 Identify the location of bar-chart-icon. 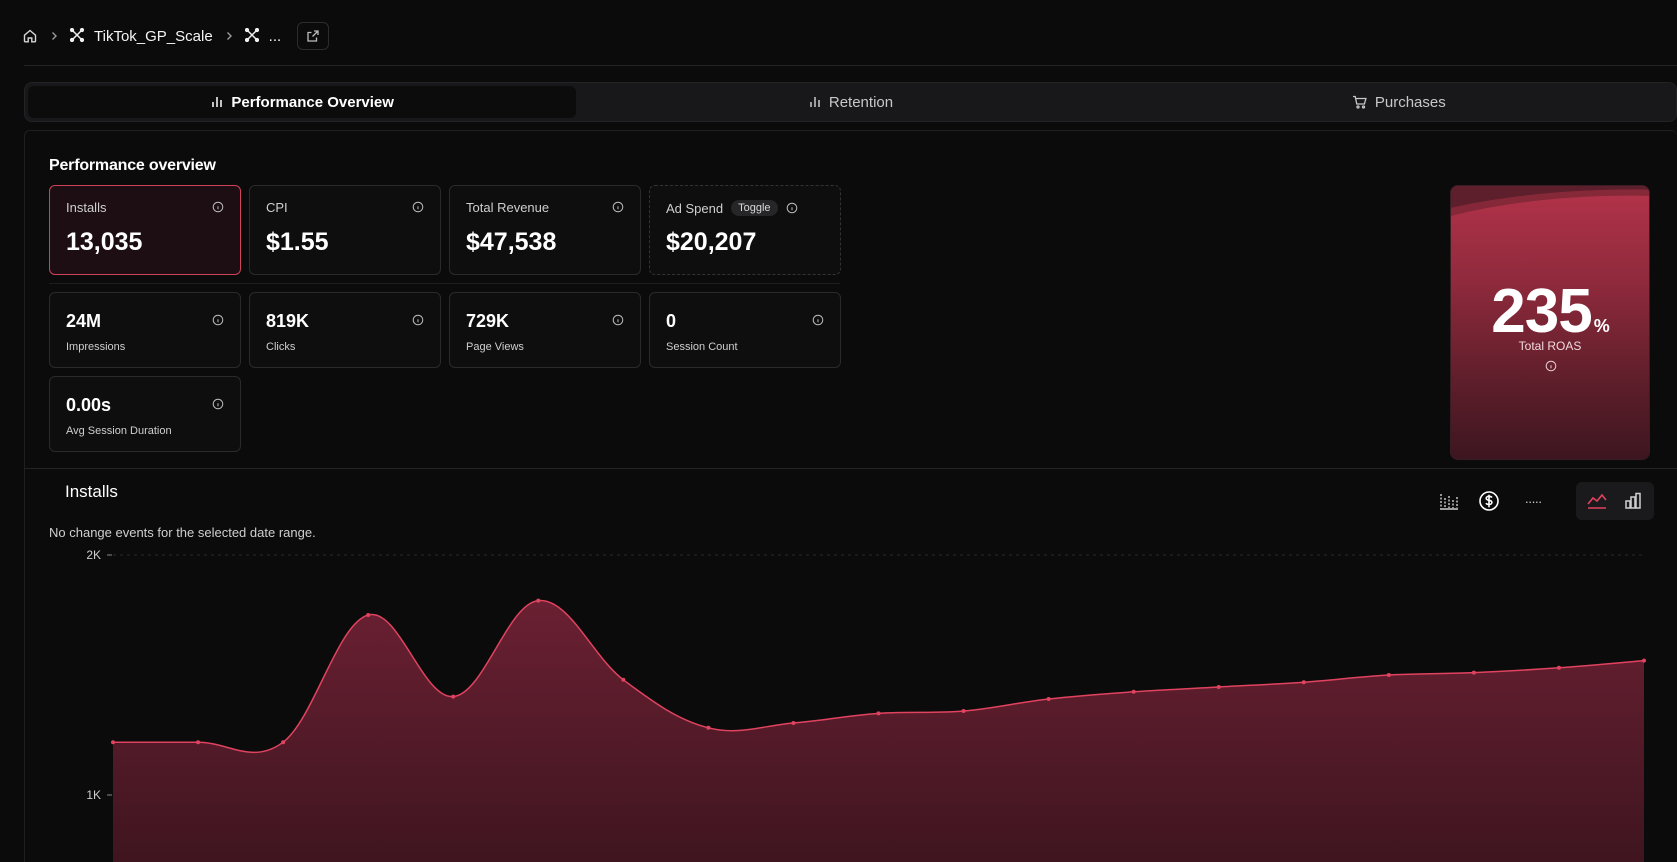
(1633, 500).